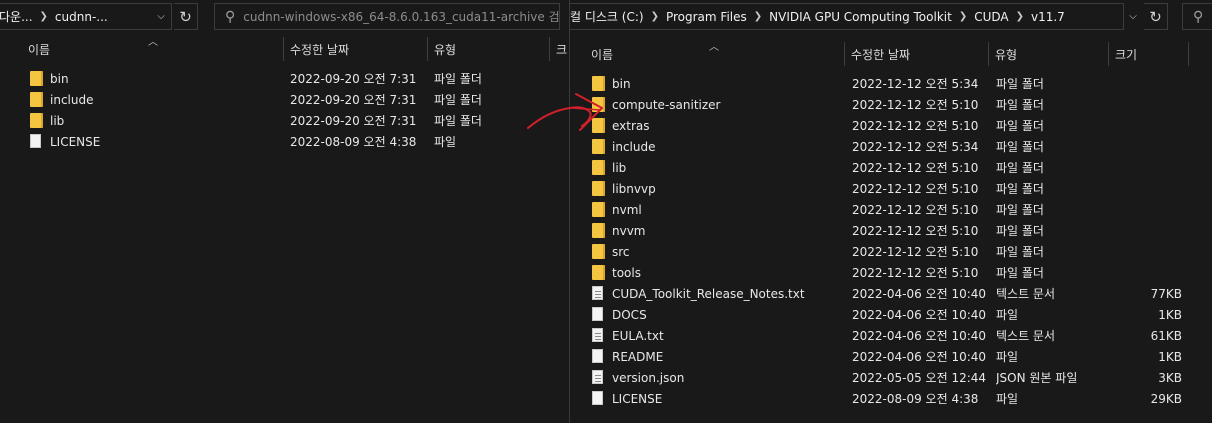 This screenshot has width=1212, height=423. I want to click on modified-date: 2022-04-06 오전 10:40, so click(919, 357).